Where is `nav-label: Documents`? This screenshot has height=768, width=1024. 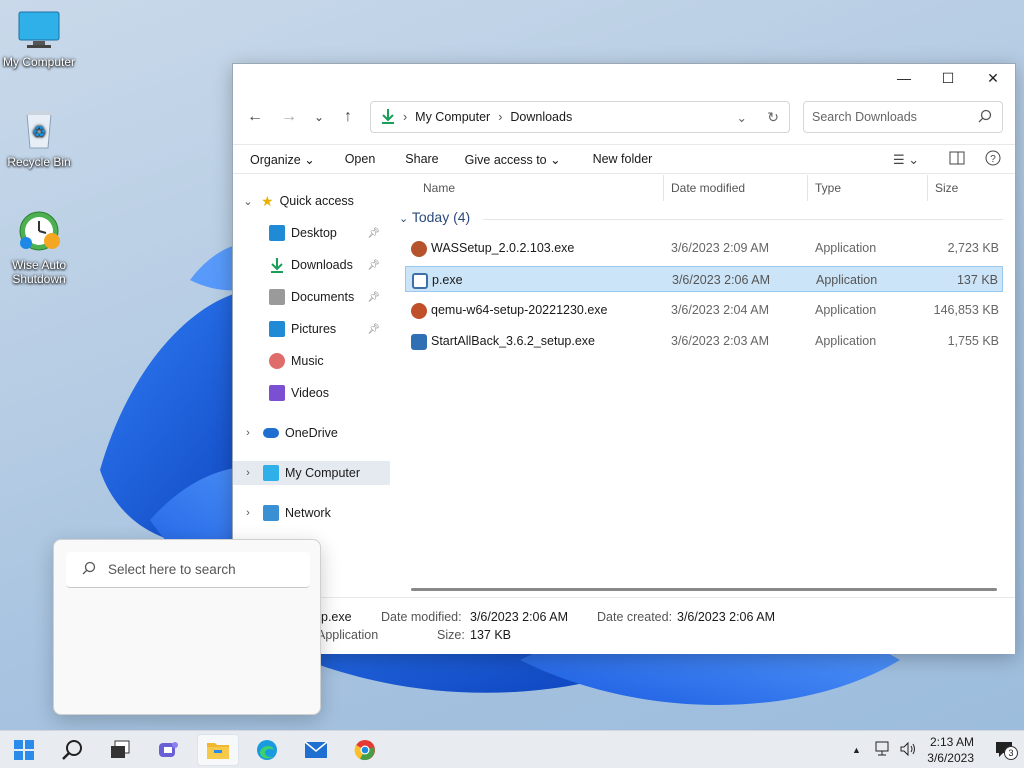 nav-label: Documents is located at coordinates (323, 297).